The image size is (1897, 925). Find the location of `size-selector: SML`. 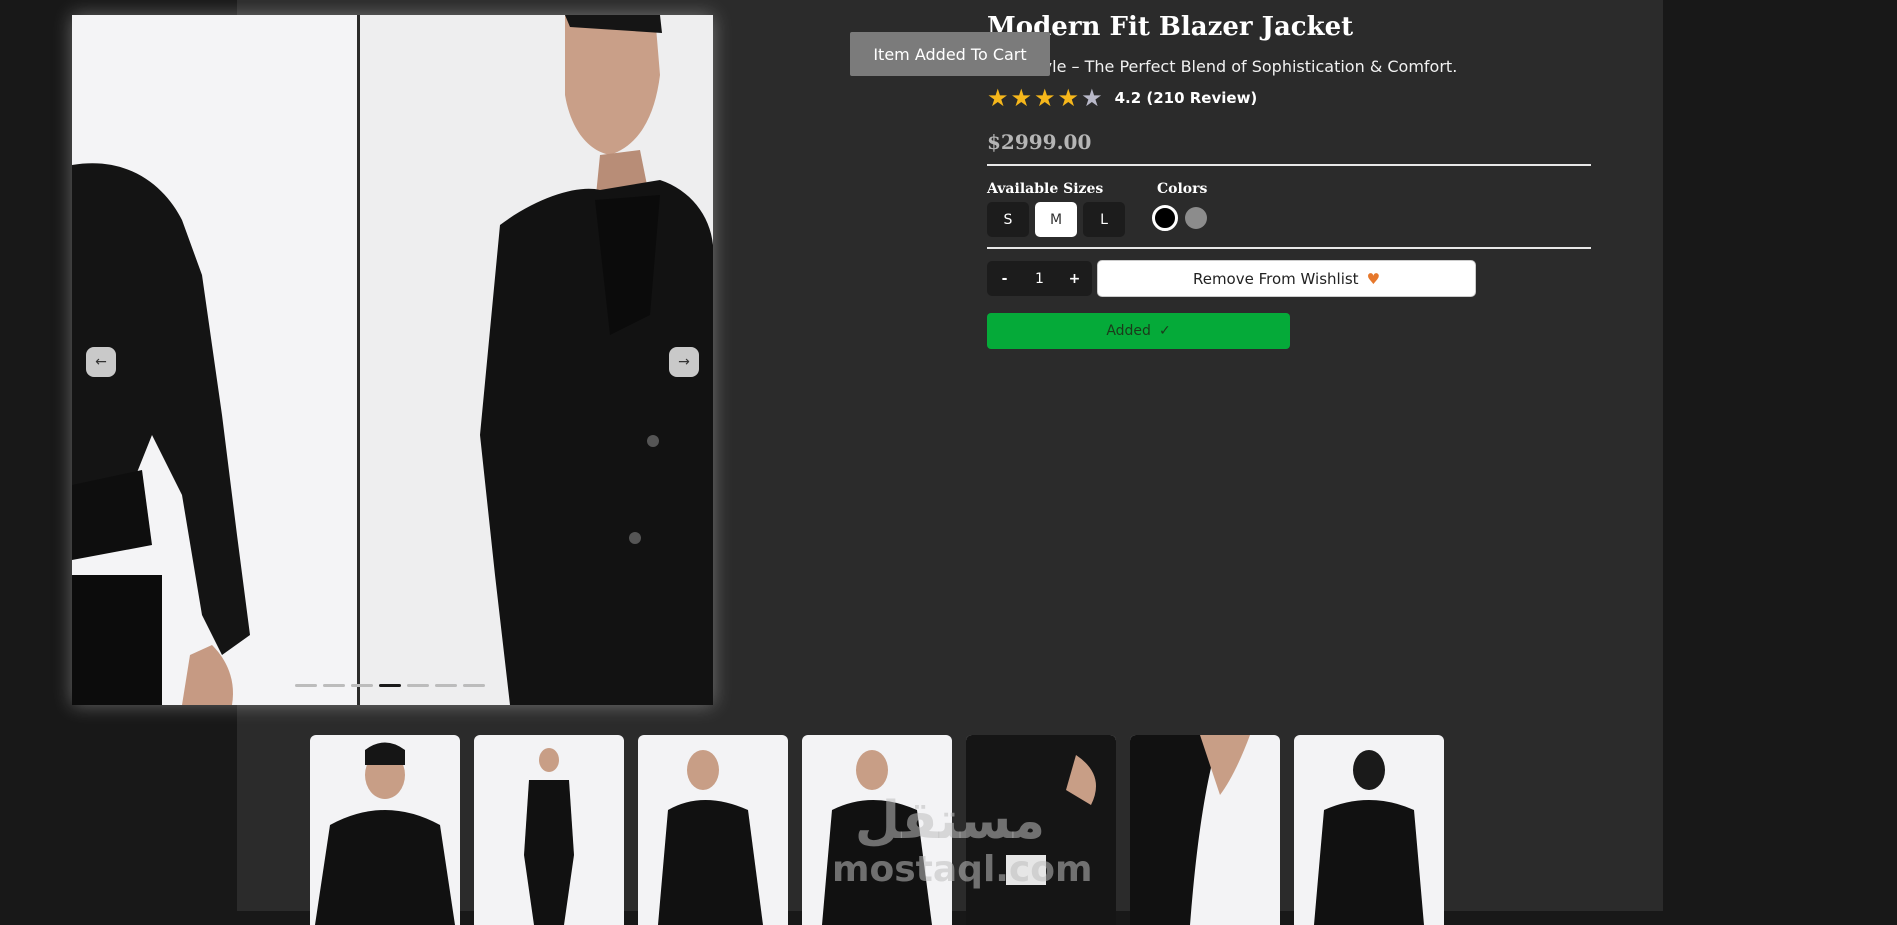

size-selector: SML is located at coordinates (1056, 219).